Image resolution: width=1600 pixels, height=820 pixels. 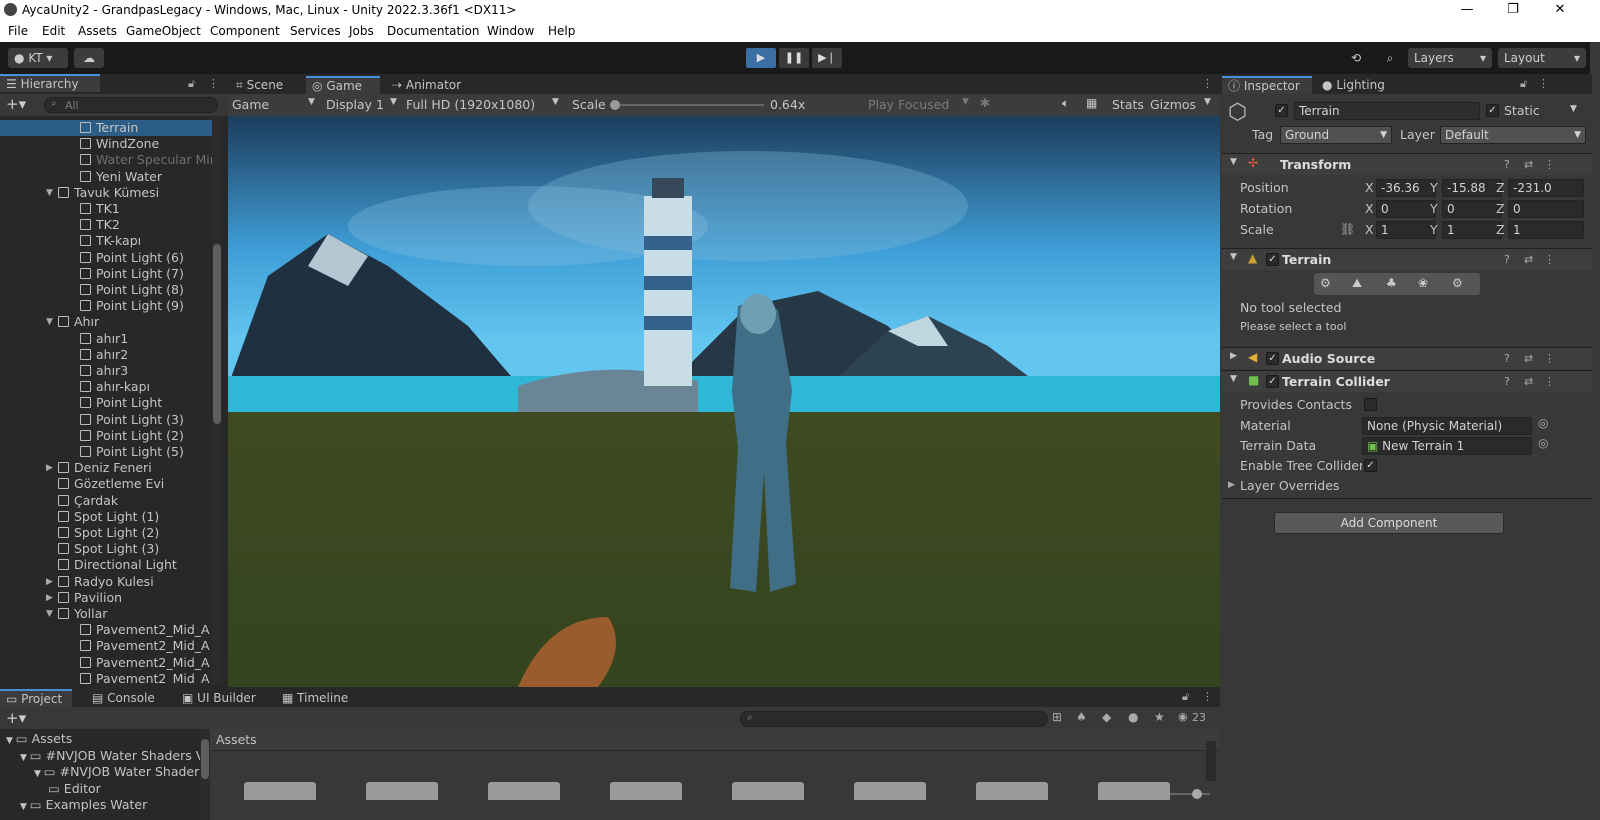 What do you see at coordinates (1390, 58) in the screenshot?
I see `search-icon: ⌕` at bounding box center [1390, 58].